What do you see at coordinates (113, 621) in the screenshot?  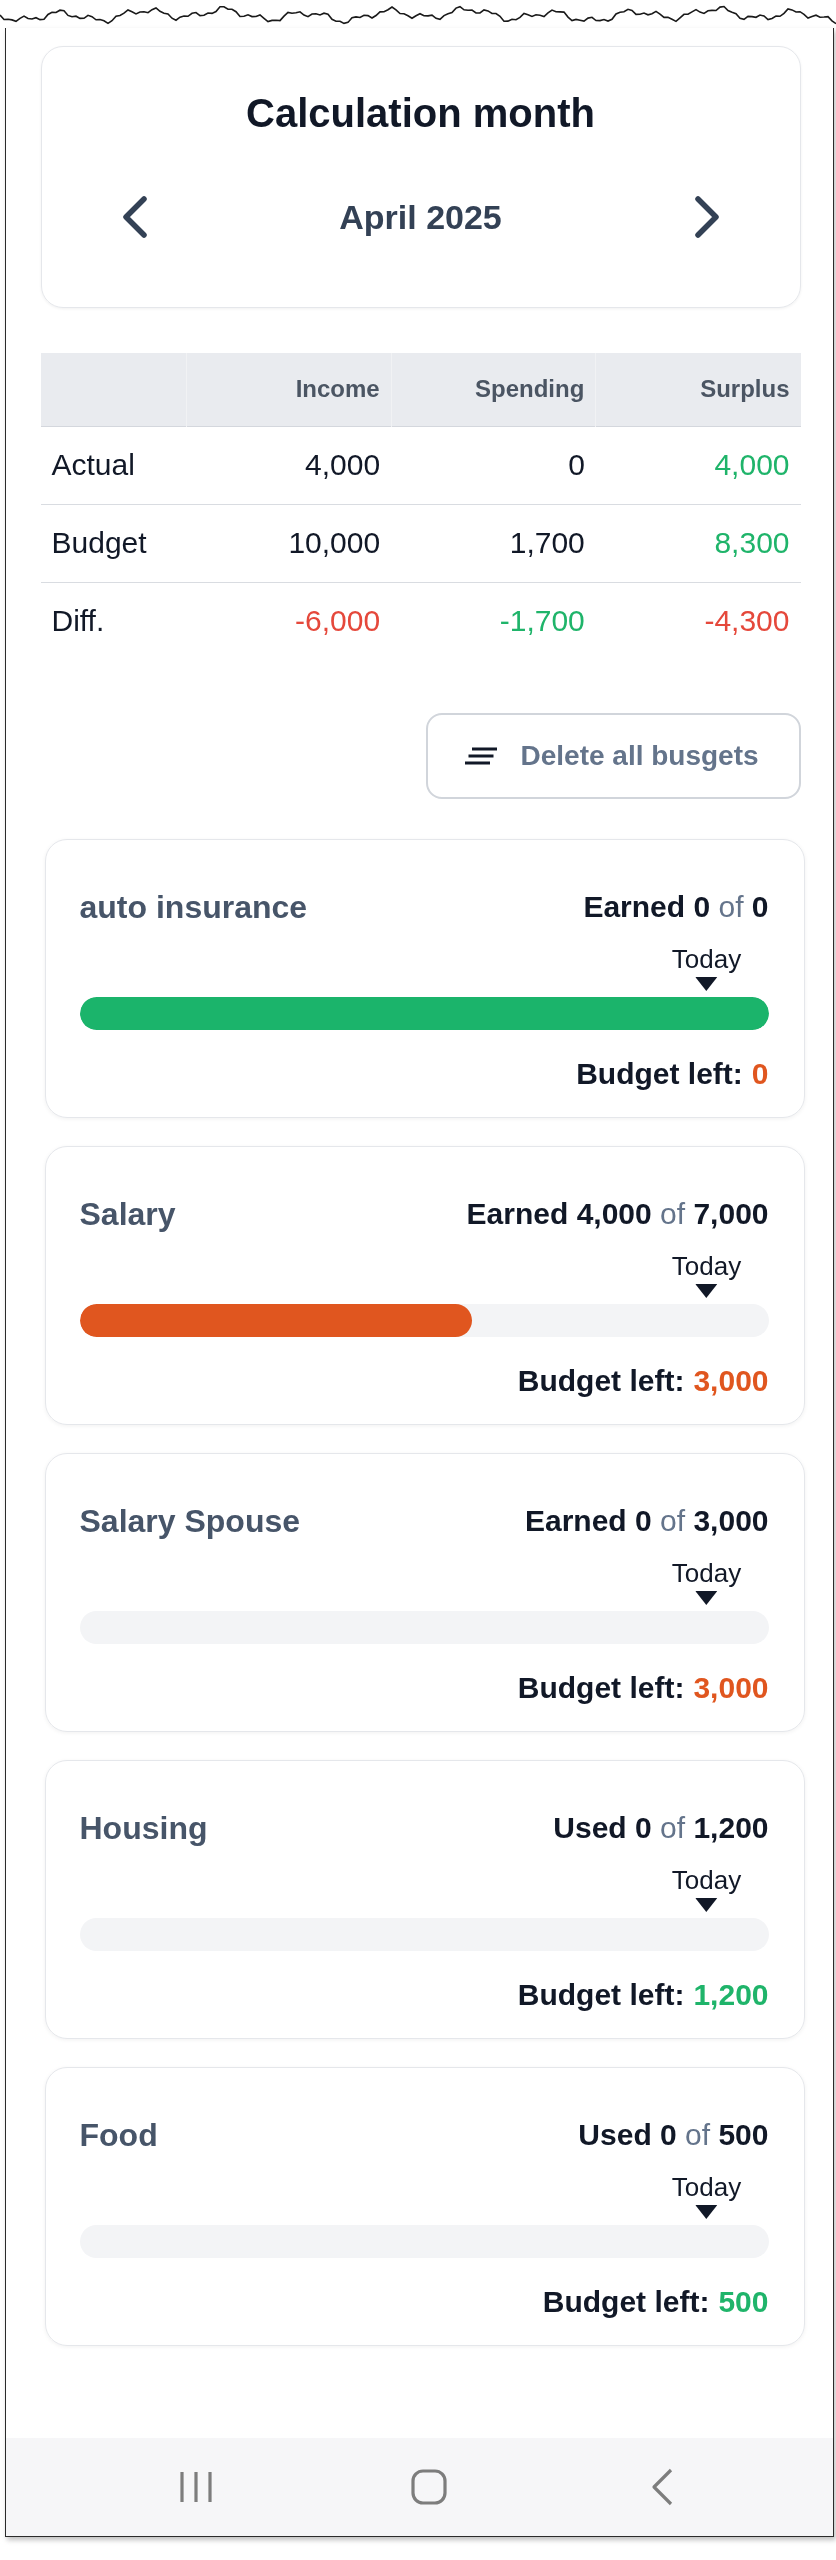 I see `row-label: Diff.` at bounding box center [113, 621].